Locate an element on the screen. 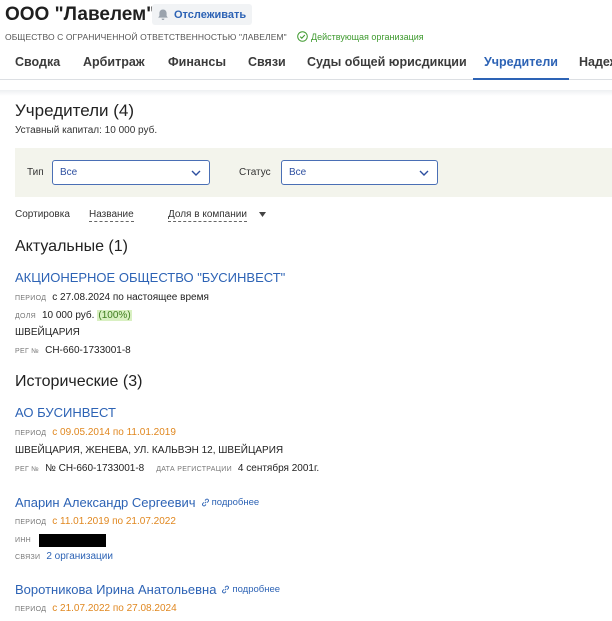  period-value: с 09.05.2014 по 11.01.2019 is located at coordinates (114, 432).